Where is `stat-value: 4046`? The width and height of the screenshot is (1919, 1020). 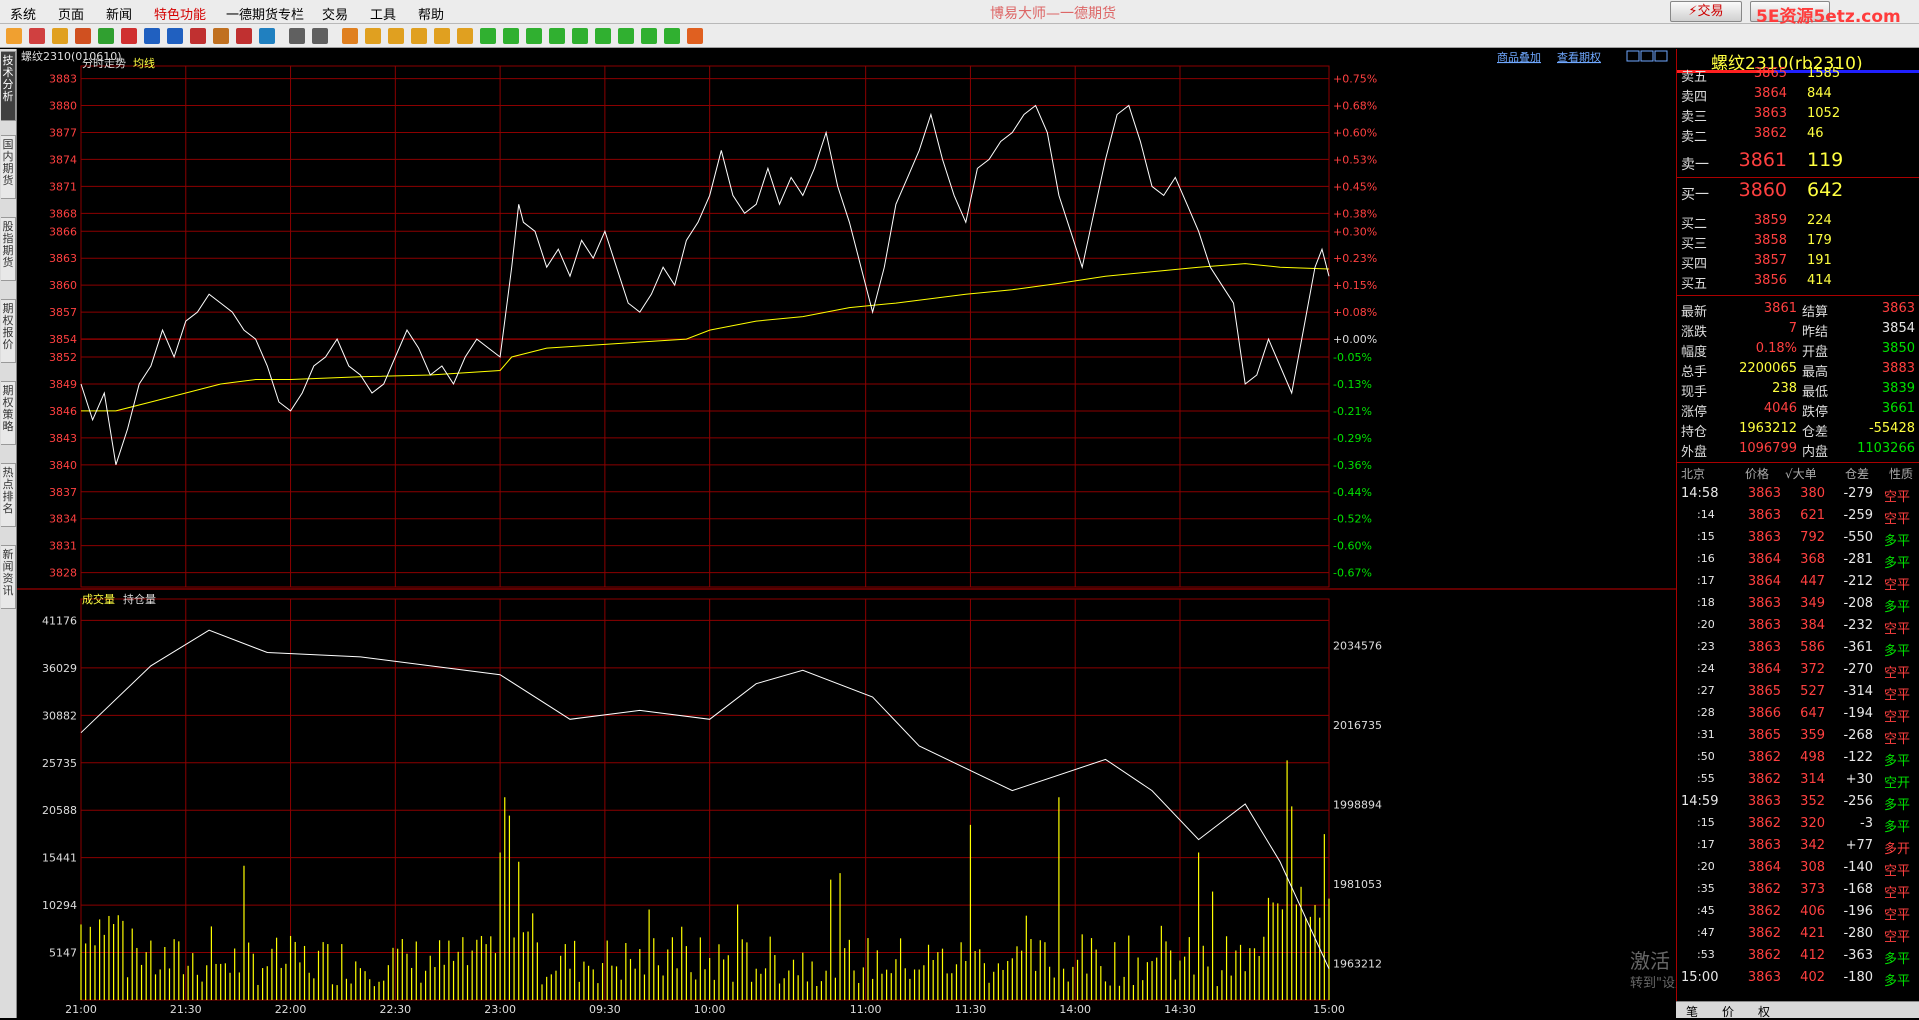
stat-value: 4046 is located at coordinates (1780, 408).